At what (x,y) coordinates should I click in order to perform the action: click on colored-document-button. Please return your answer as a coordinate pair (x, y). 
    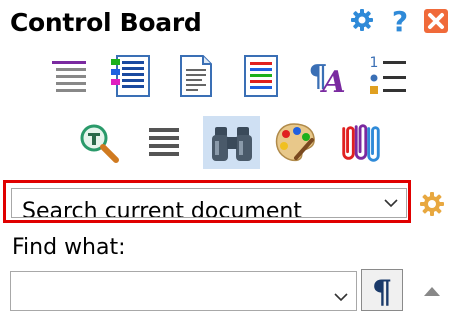
    Looking at the image, I should click on (261, 76).